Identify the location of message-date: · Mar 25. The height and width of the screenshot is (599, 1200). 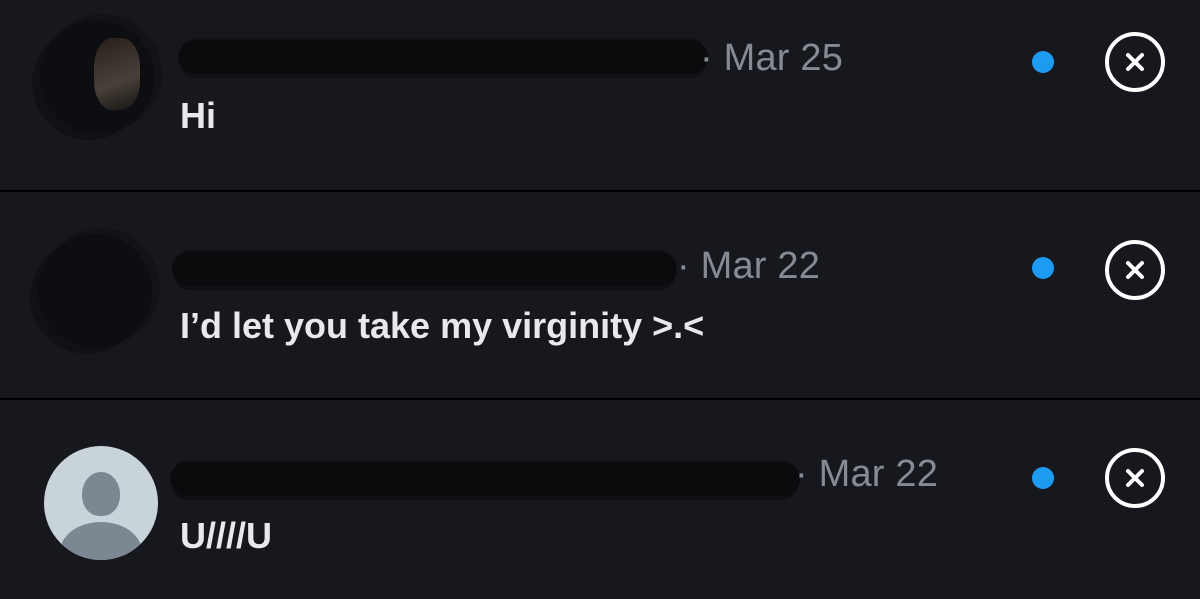
(772, 58).